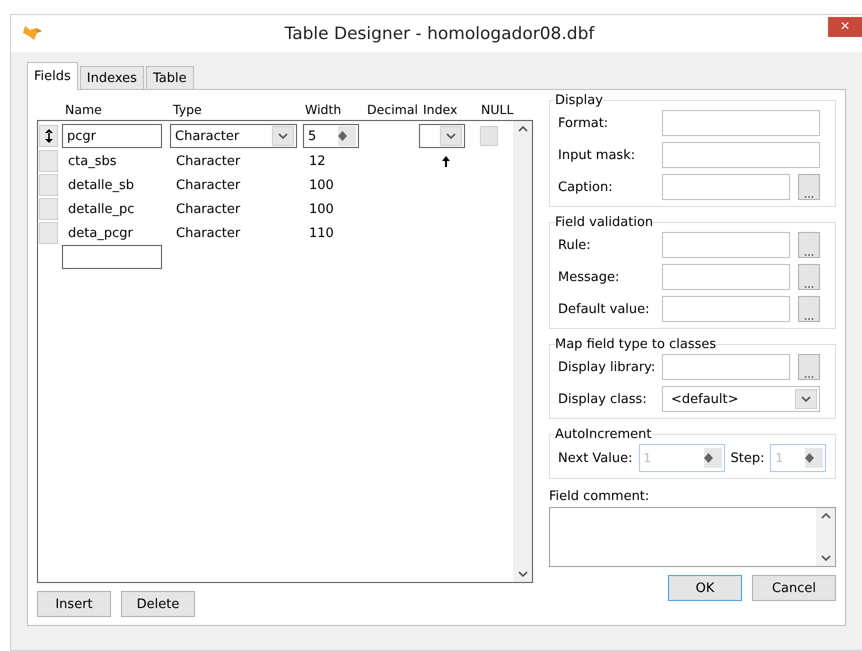  I want to click on grid-button: Delete, so click(158, 604).